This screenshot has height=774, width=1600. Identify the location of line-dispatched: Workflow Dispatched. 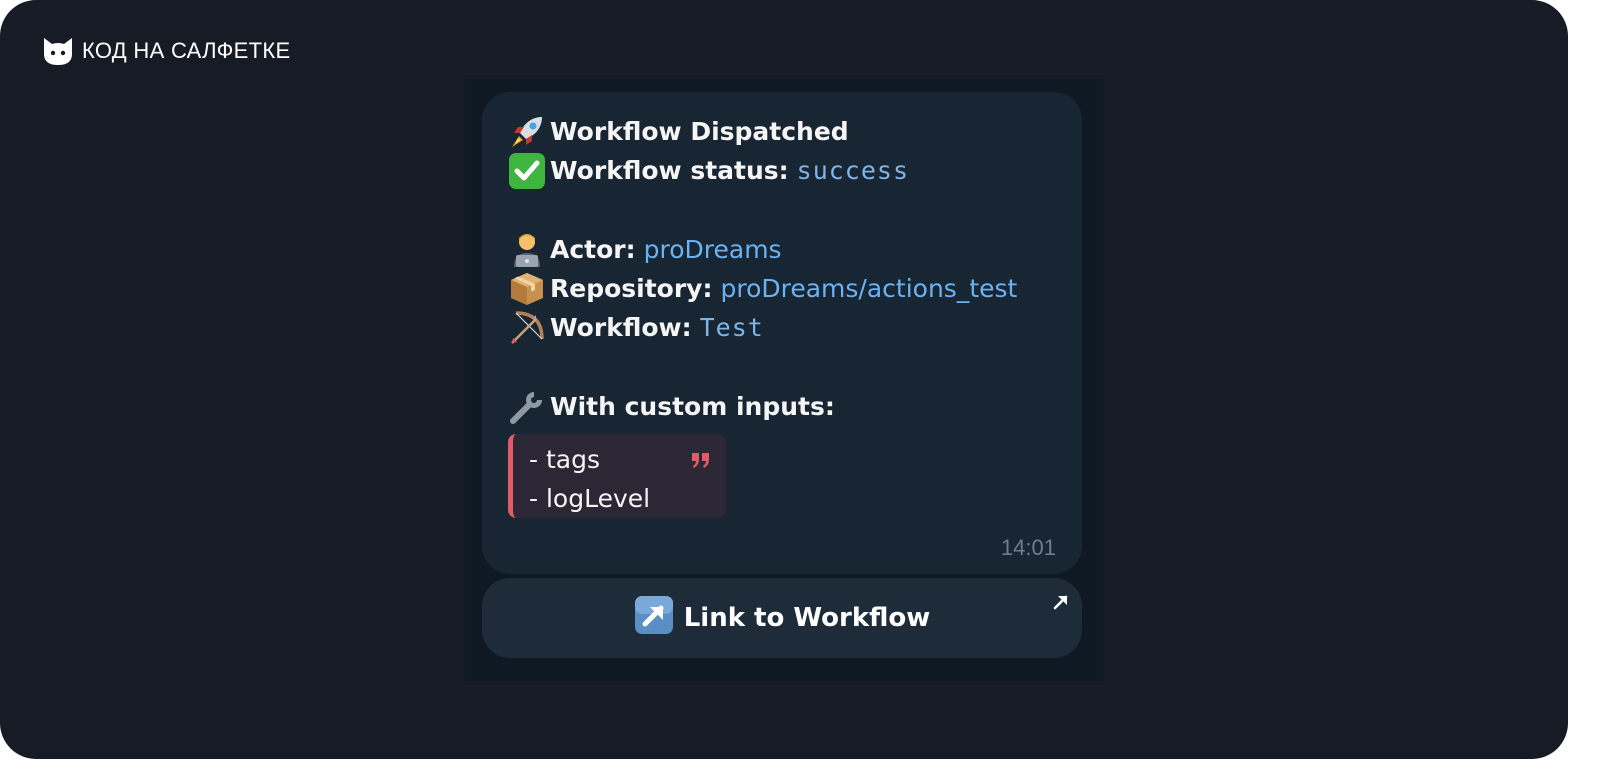
(762, 131).